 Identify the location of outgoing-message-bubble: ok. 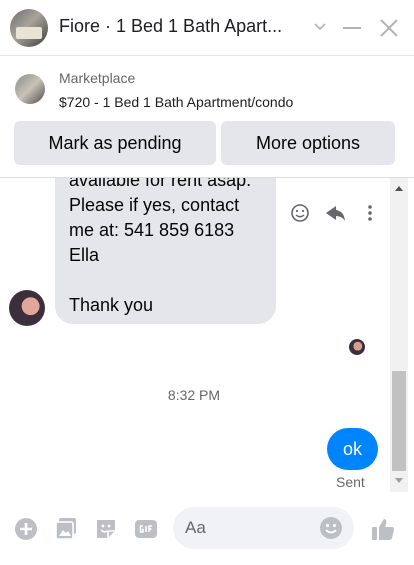
(352, 449).